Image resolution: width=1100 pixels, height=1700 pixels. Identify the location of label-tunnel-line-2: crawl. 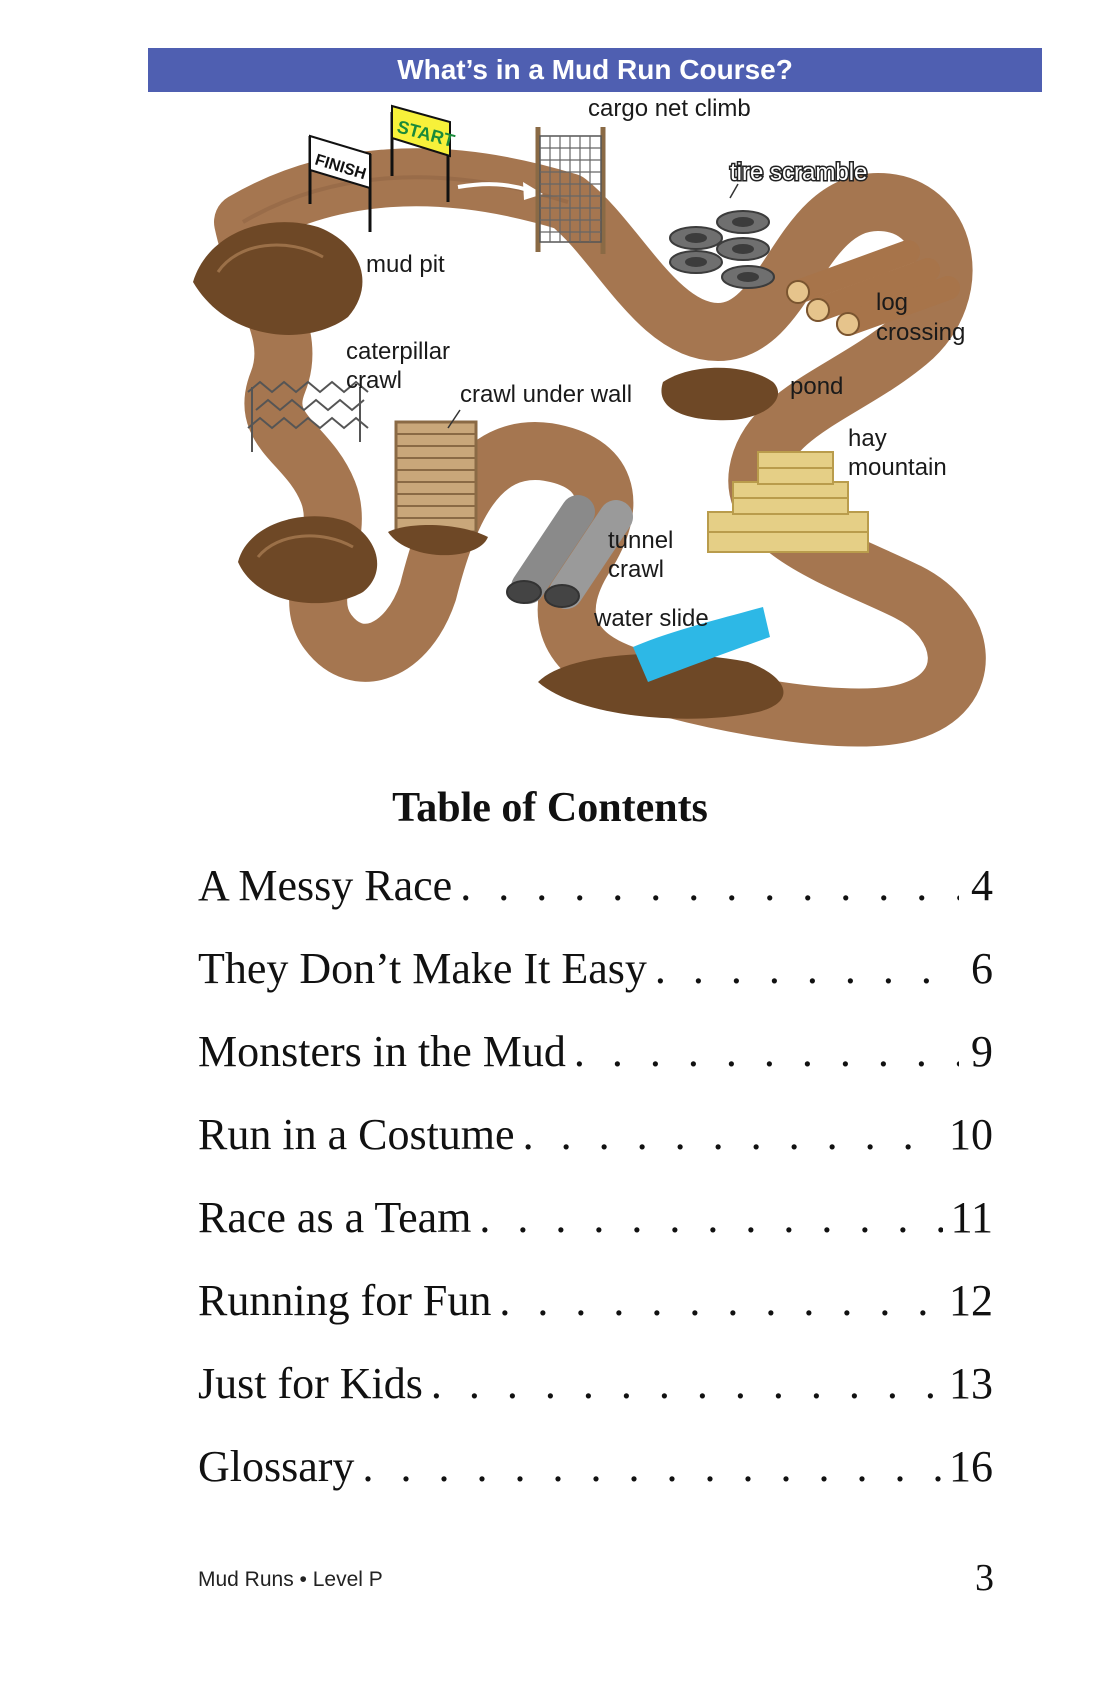
(636, 569).